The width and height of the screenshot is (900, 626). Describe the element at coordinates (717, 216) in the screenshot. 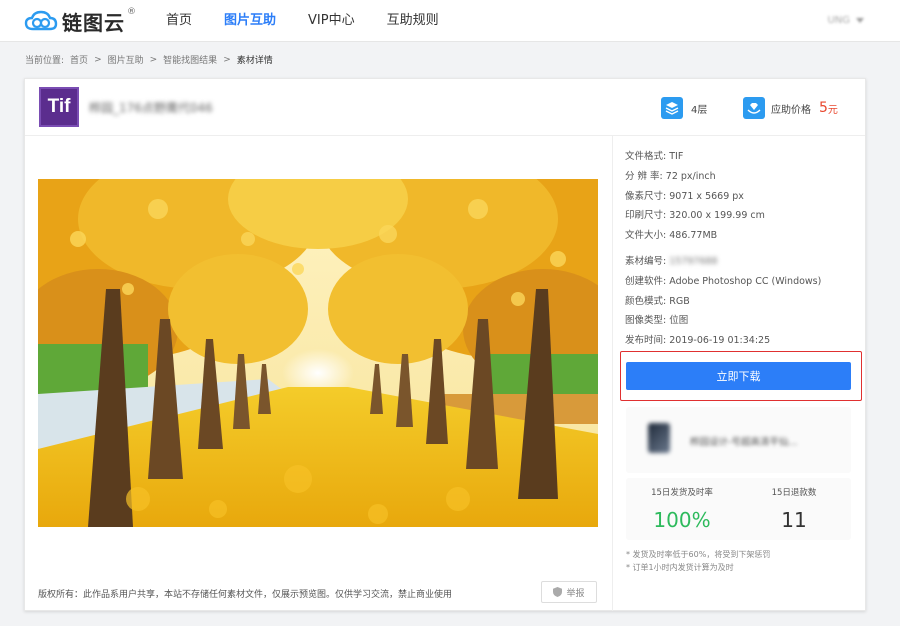

I see `info-value: 320.00 x 199.99 cm` at that location.